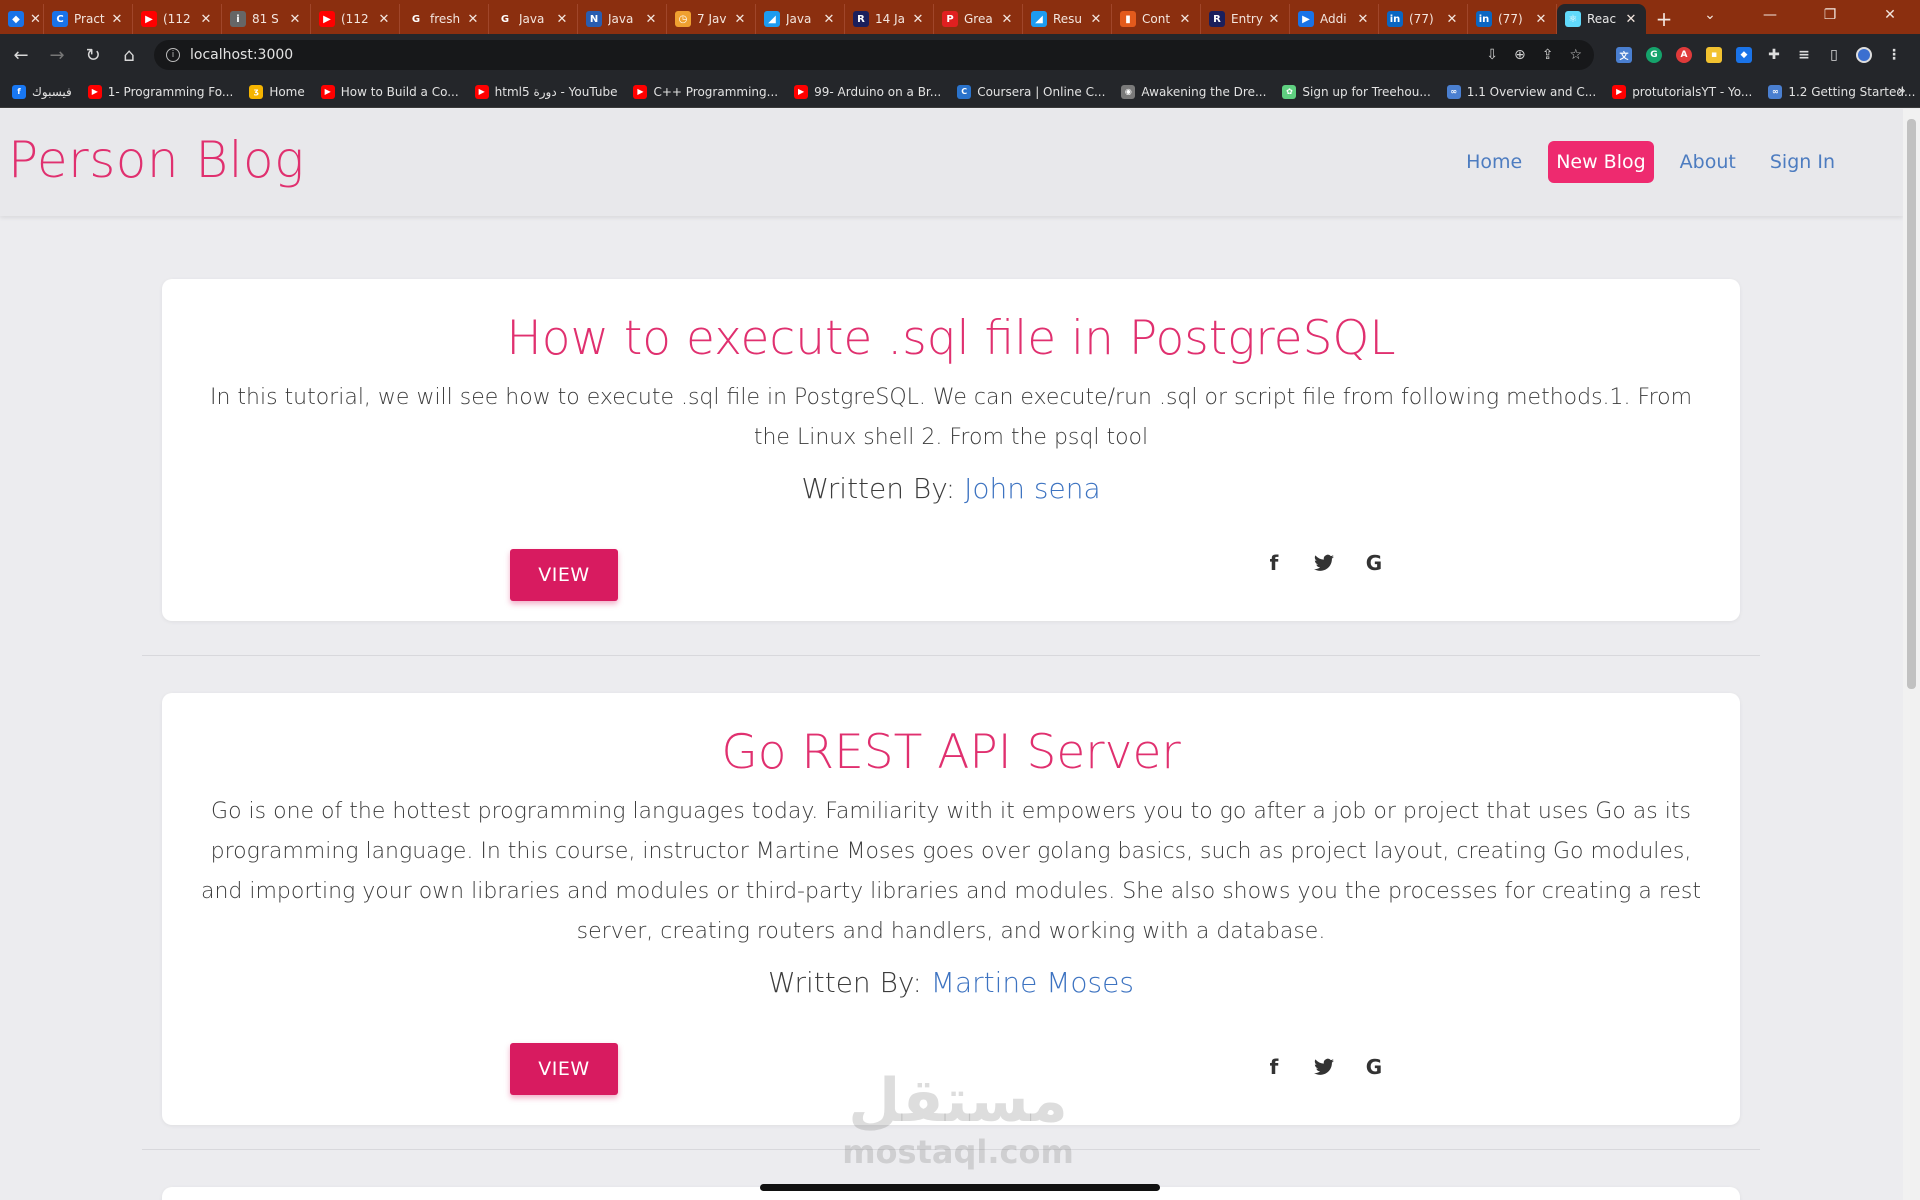  I want to click on more-bookmarks-icon: », so click(1901, 91).